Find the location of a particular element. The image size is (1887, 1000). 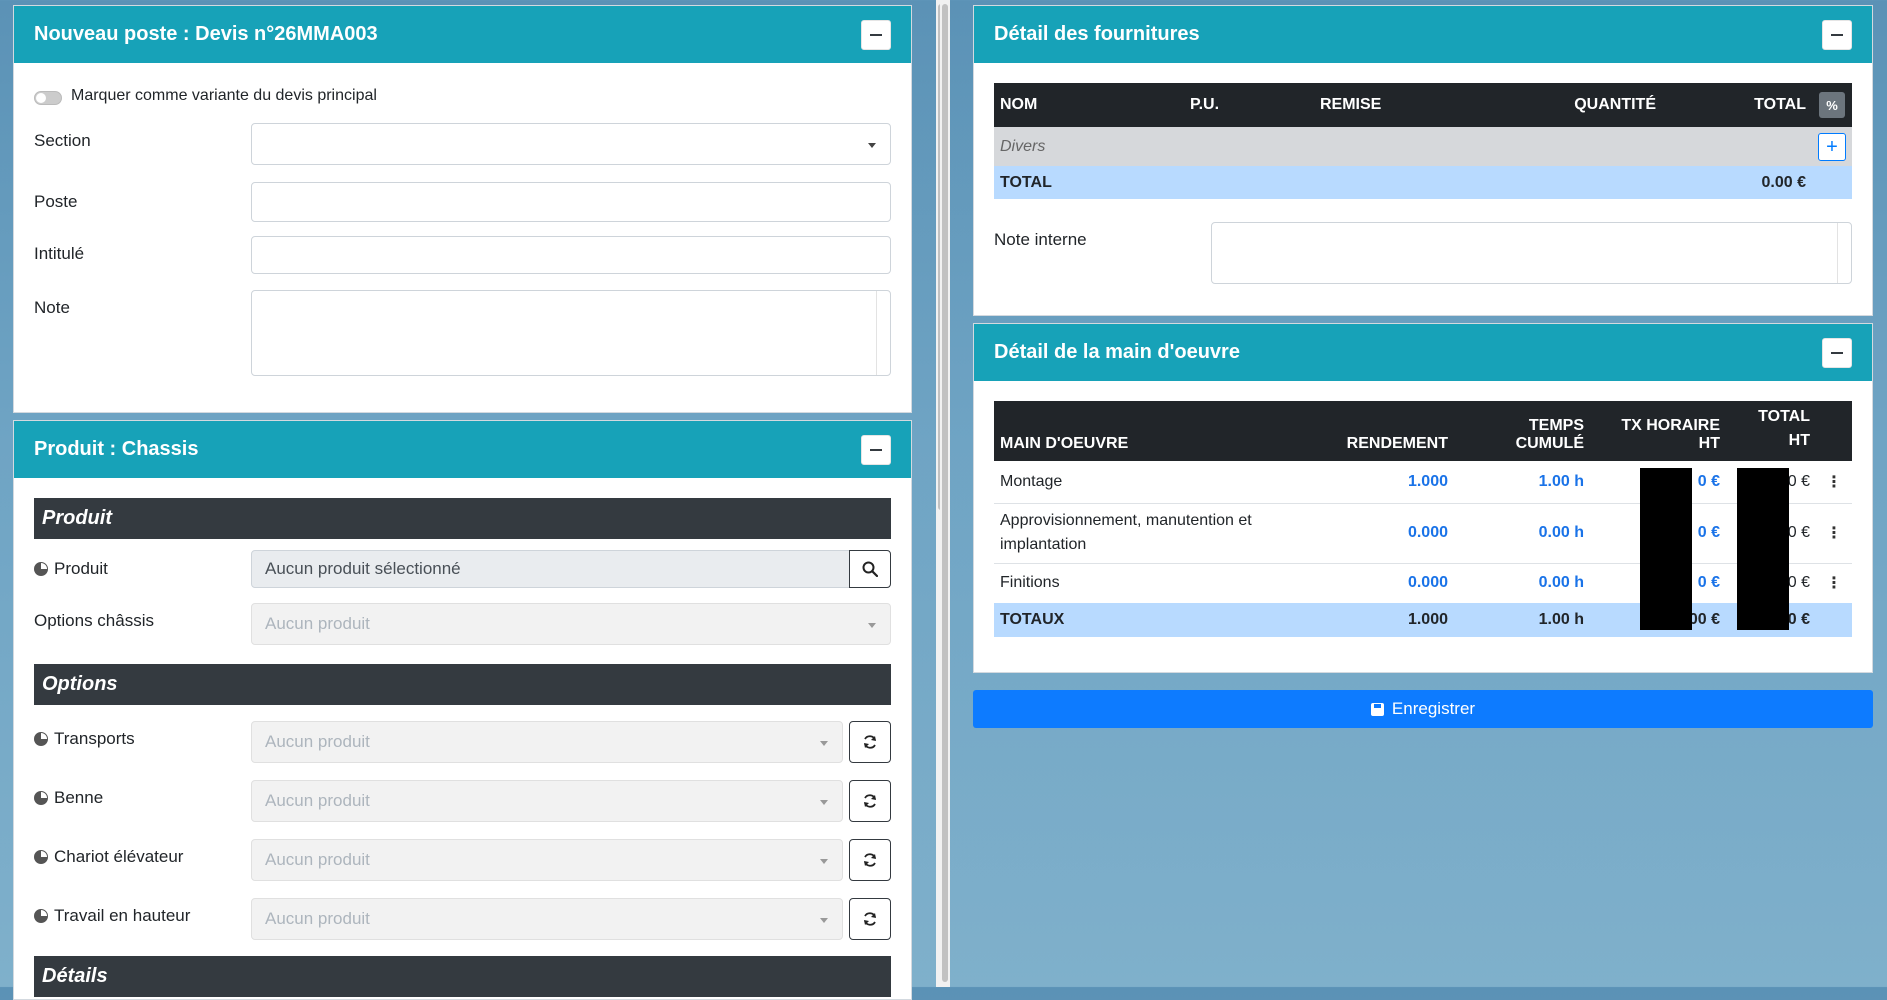

option-label-text: Benne is located at coordinates (79, 797).